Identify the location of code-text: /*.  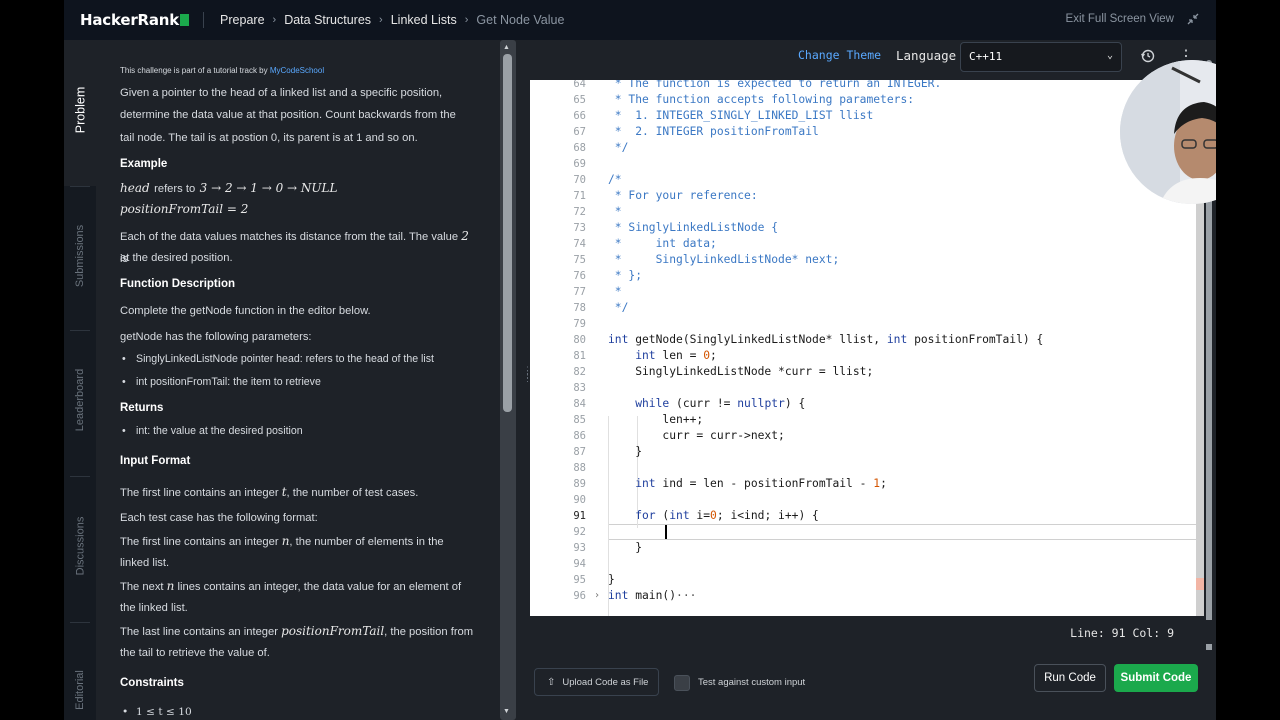
(615, 179).